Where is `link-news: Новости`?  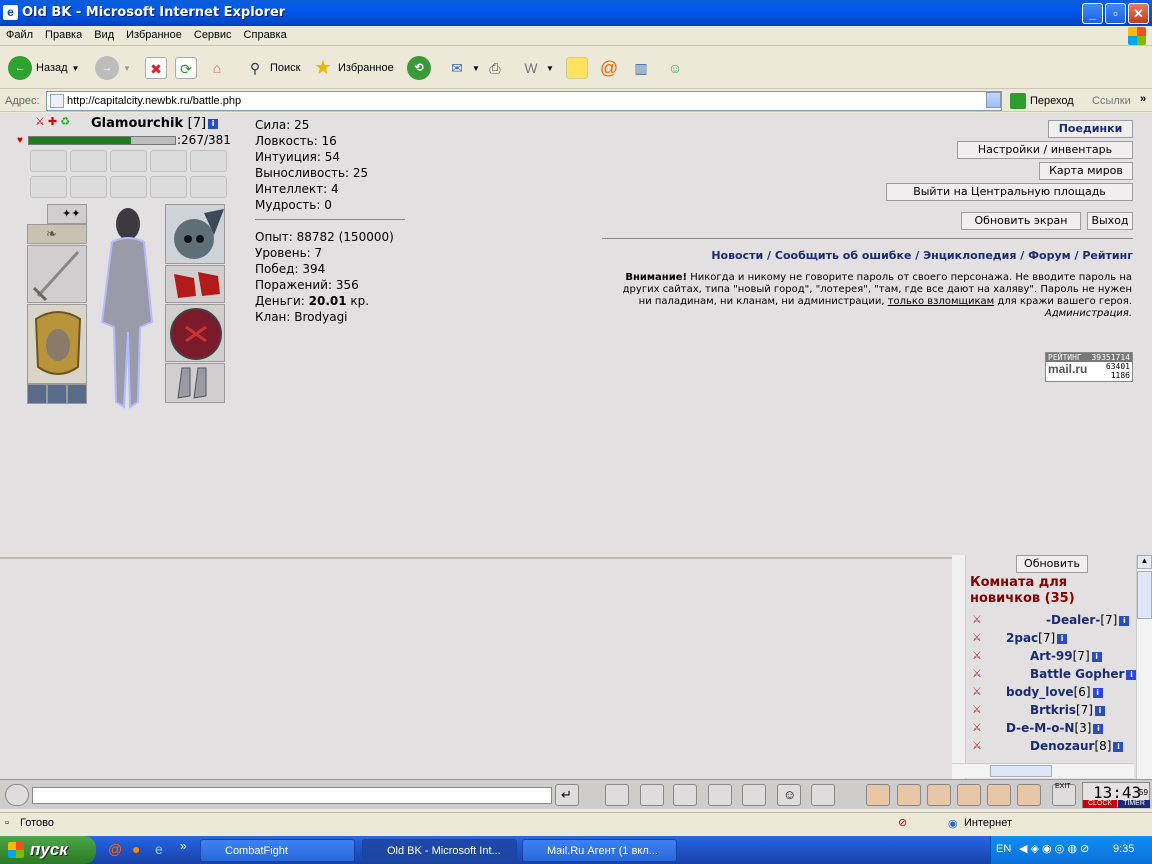 link-news: Новости is located at coordinates (737, 255).